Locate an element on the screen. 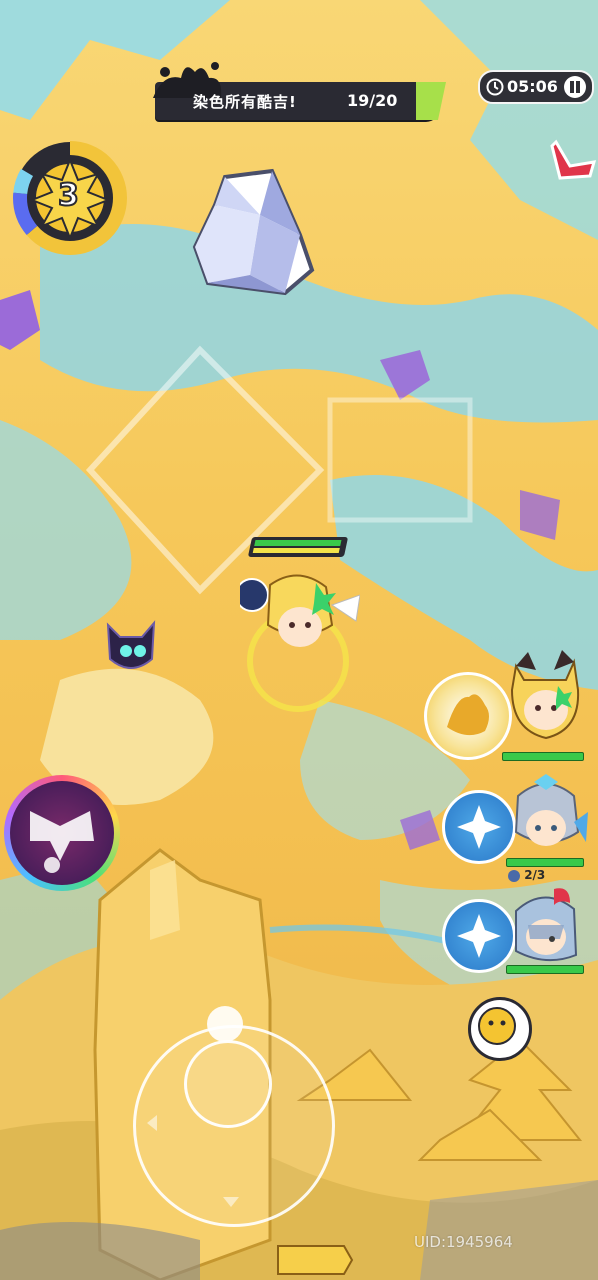 The image size is (598, 1280). party-member-3-hp-bar is located at coordinates (545, 969).